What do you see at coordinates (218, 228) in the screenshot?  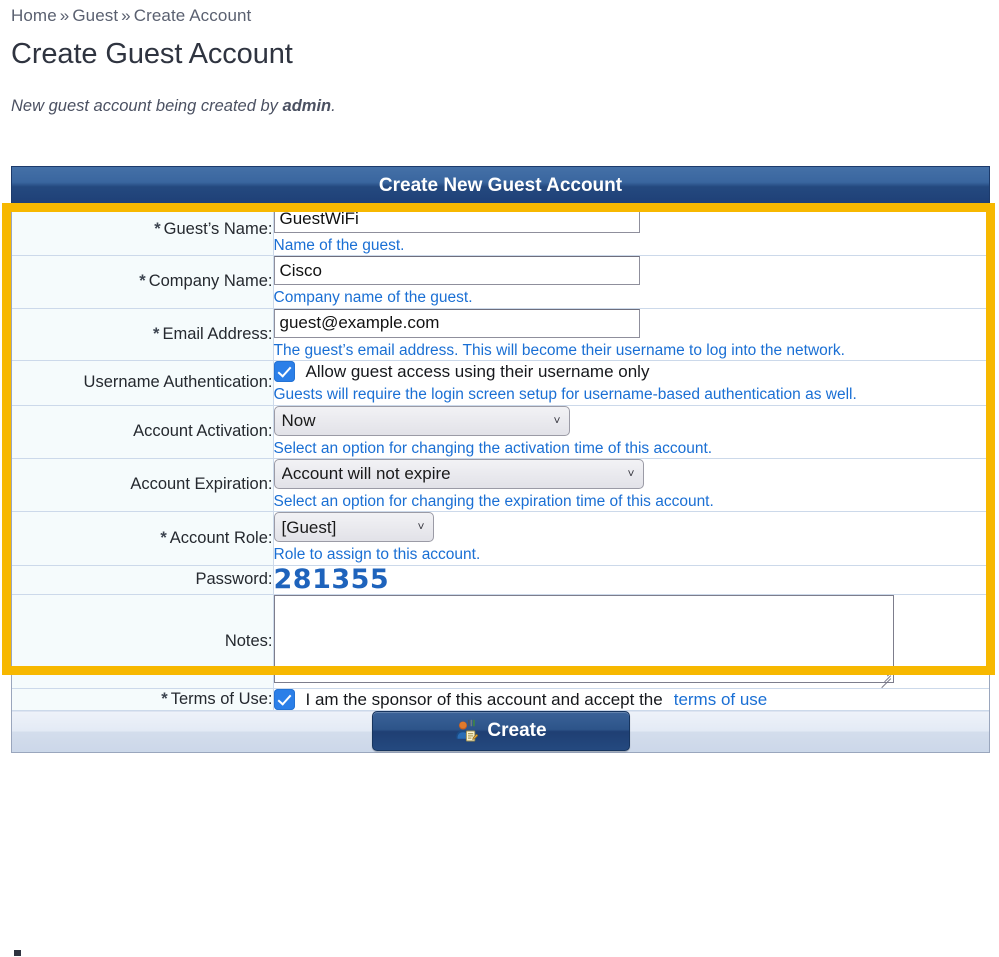 I see `label-guest-name-text: Guest’s Name:` at bounding box center [218, 228].